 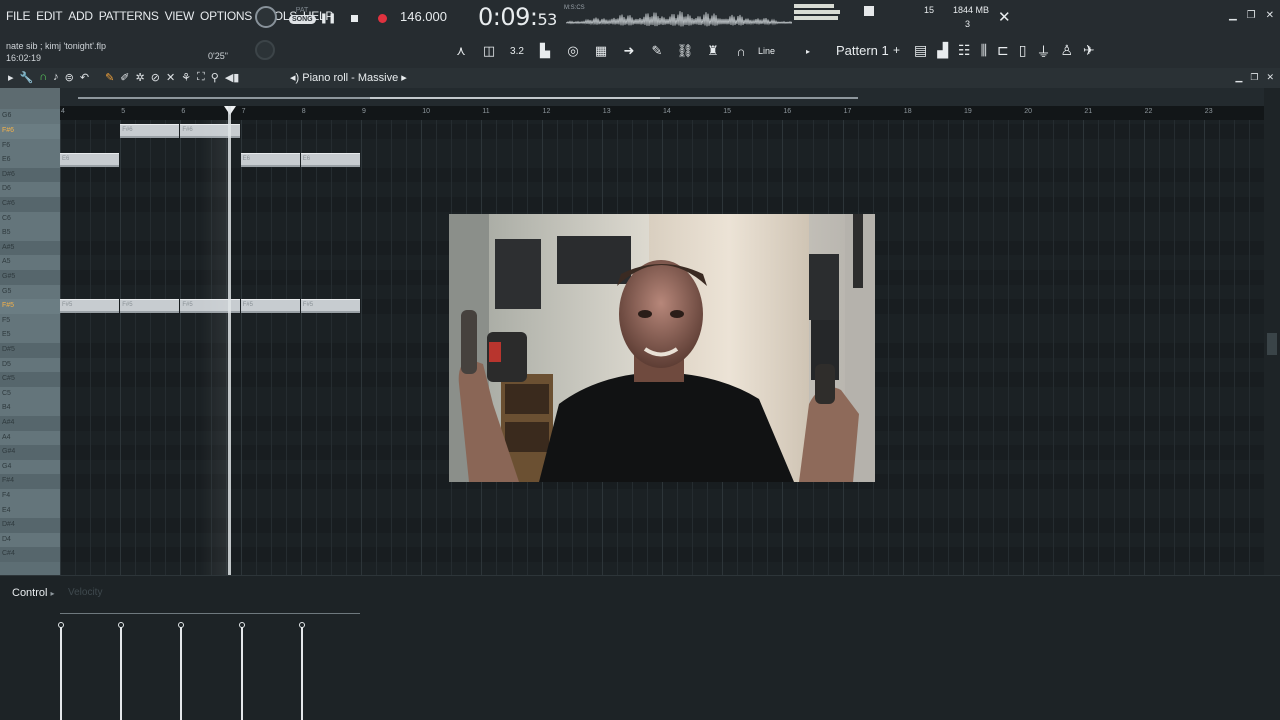 I want to click on piano-key-csharp5: C#5, so click(x=30, y=379).